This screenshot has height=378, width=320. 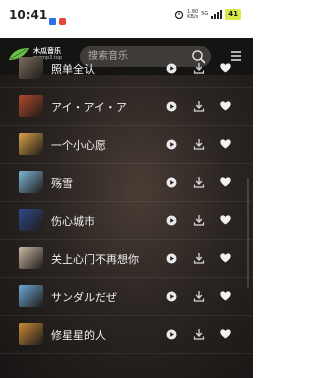 What do you see at coordinates (126, 296) in the screenshot?
I see `song-row: サンダルだぜ` at bounding box center [126, 296].